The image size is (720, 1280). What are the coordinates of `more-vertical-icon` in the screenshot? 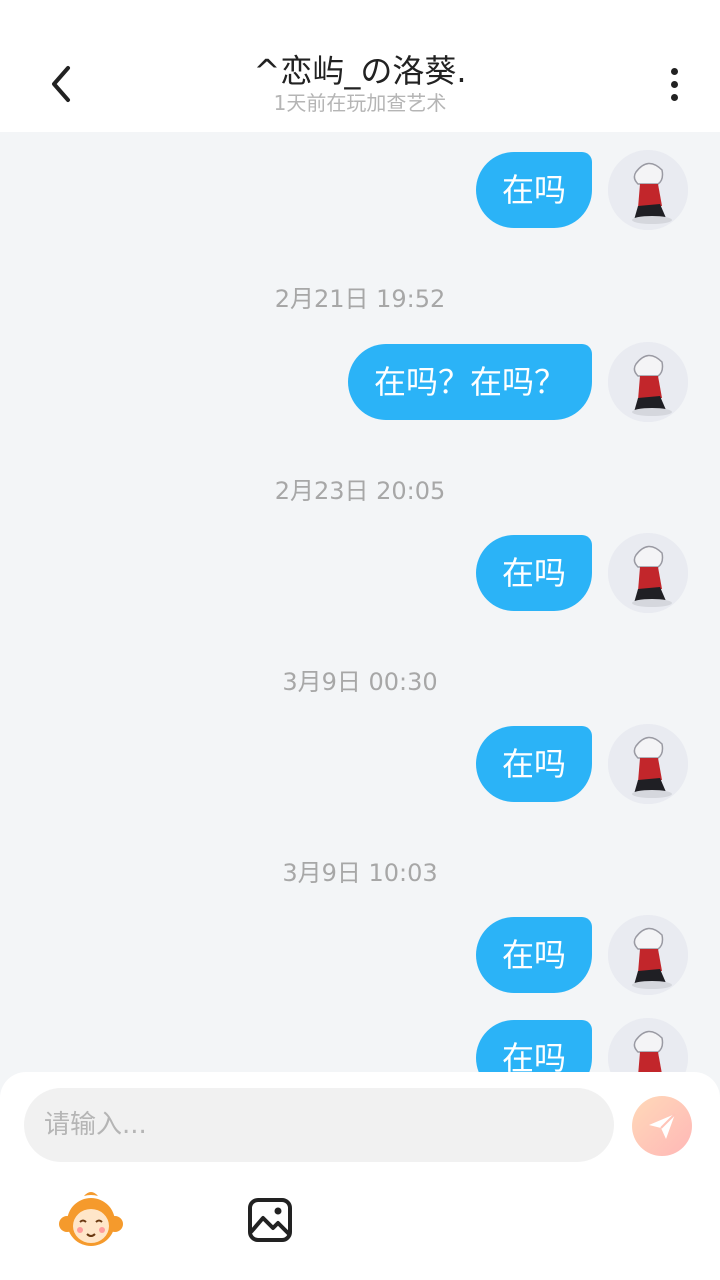 It's located at (674, 71).